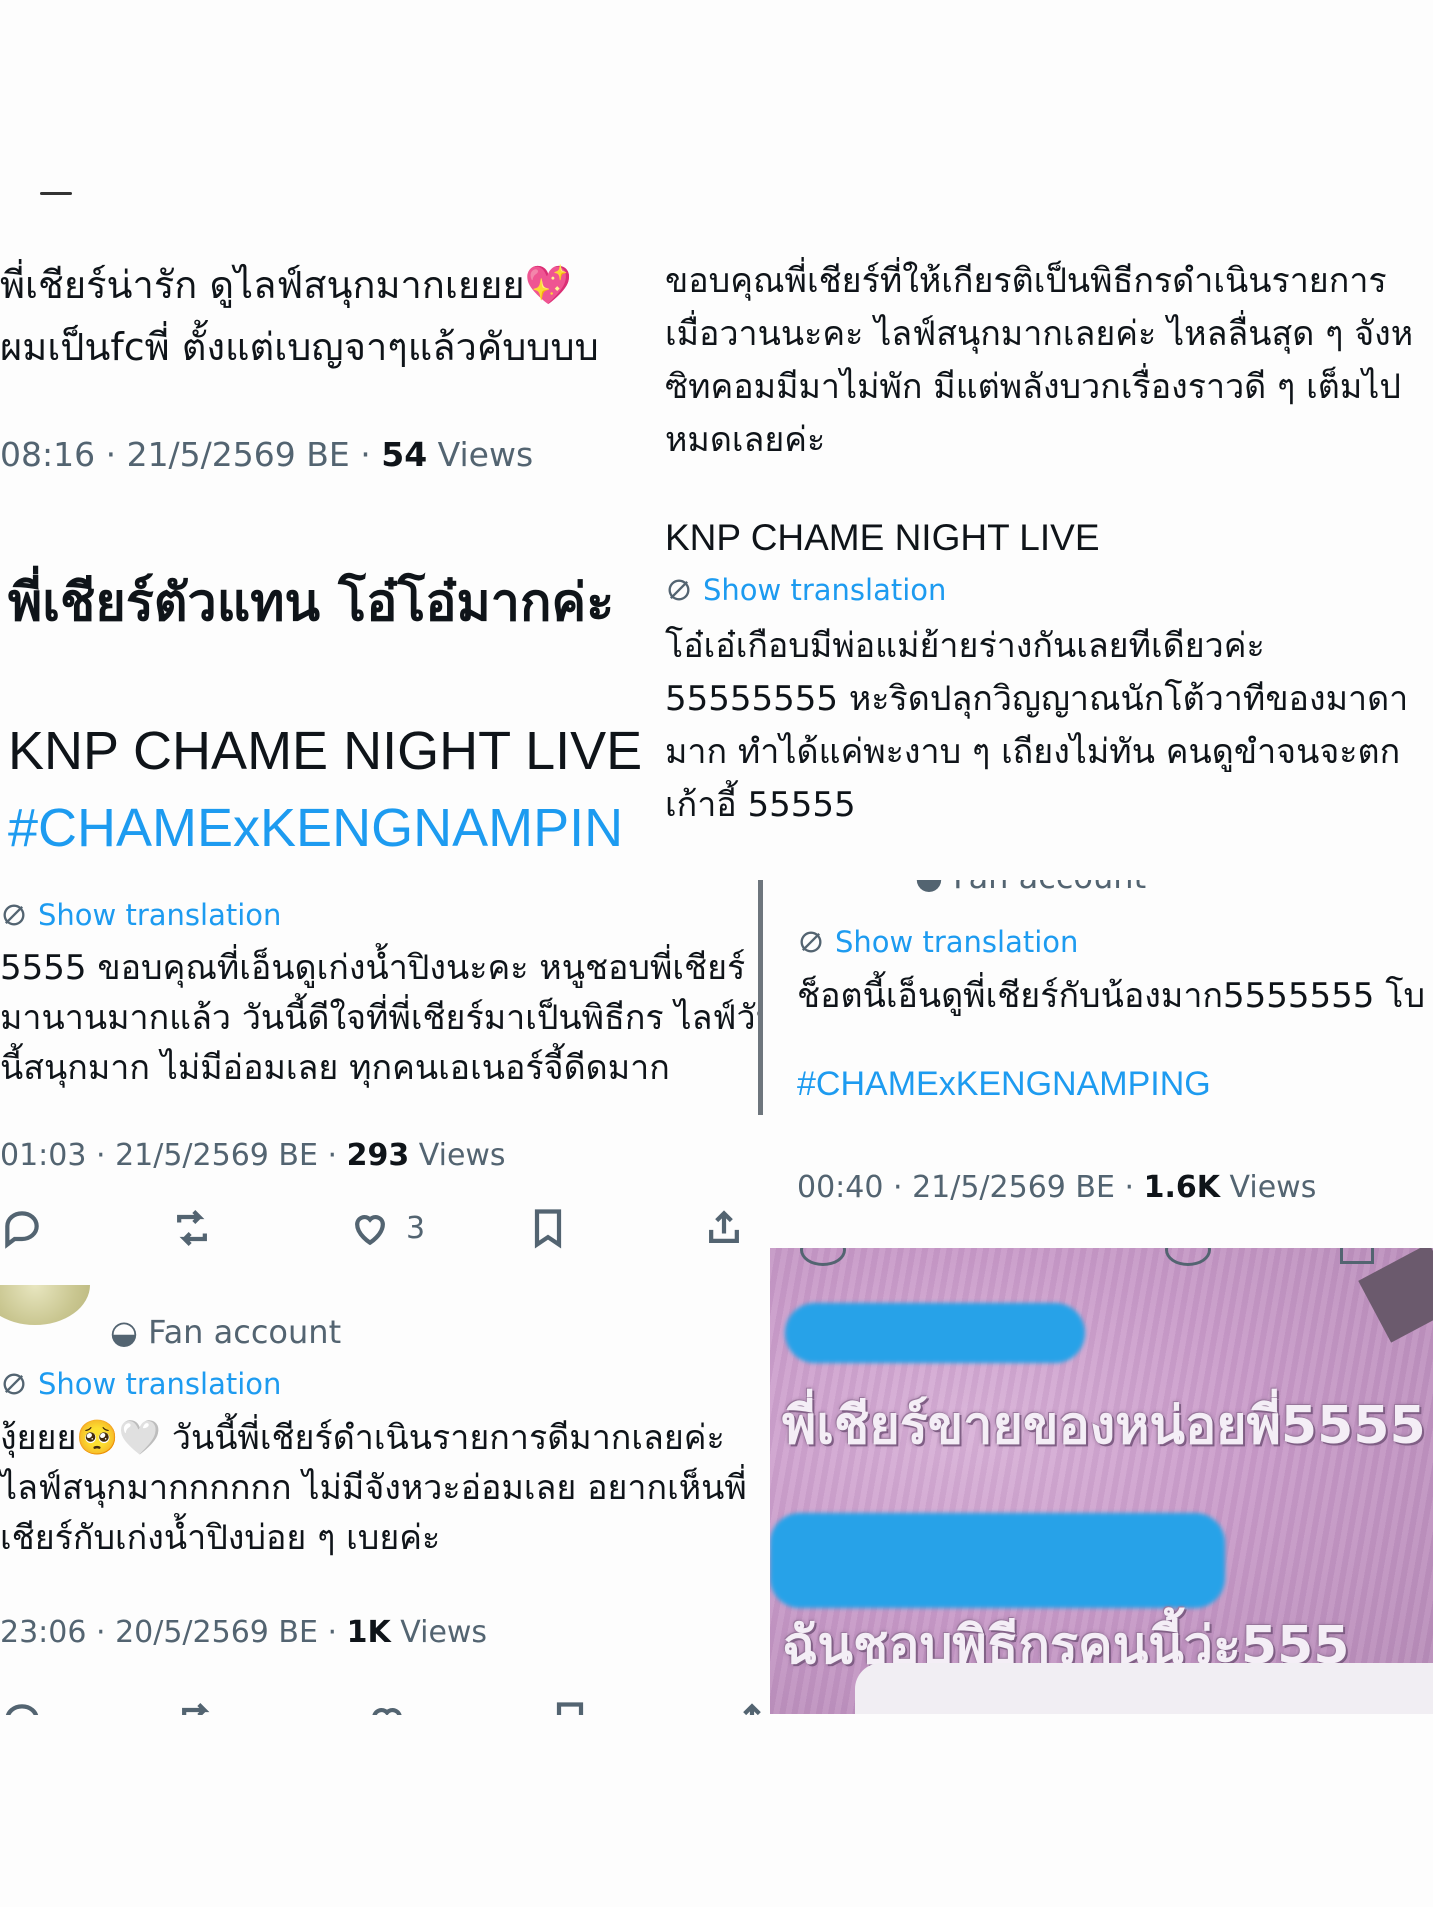  I want to click on tweet-action-bar, so click(385, 1704).